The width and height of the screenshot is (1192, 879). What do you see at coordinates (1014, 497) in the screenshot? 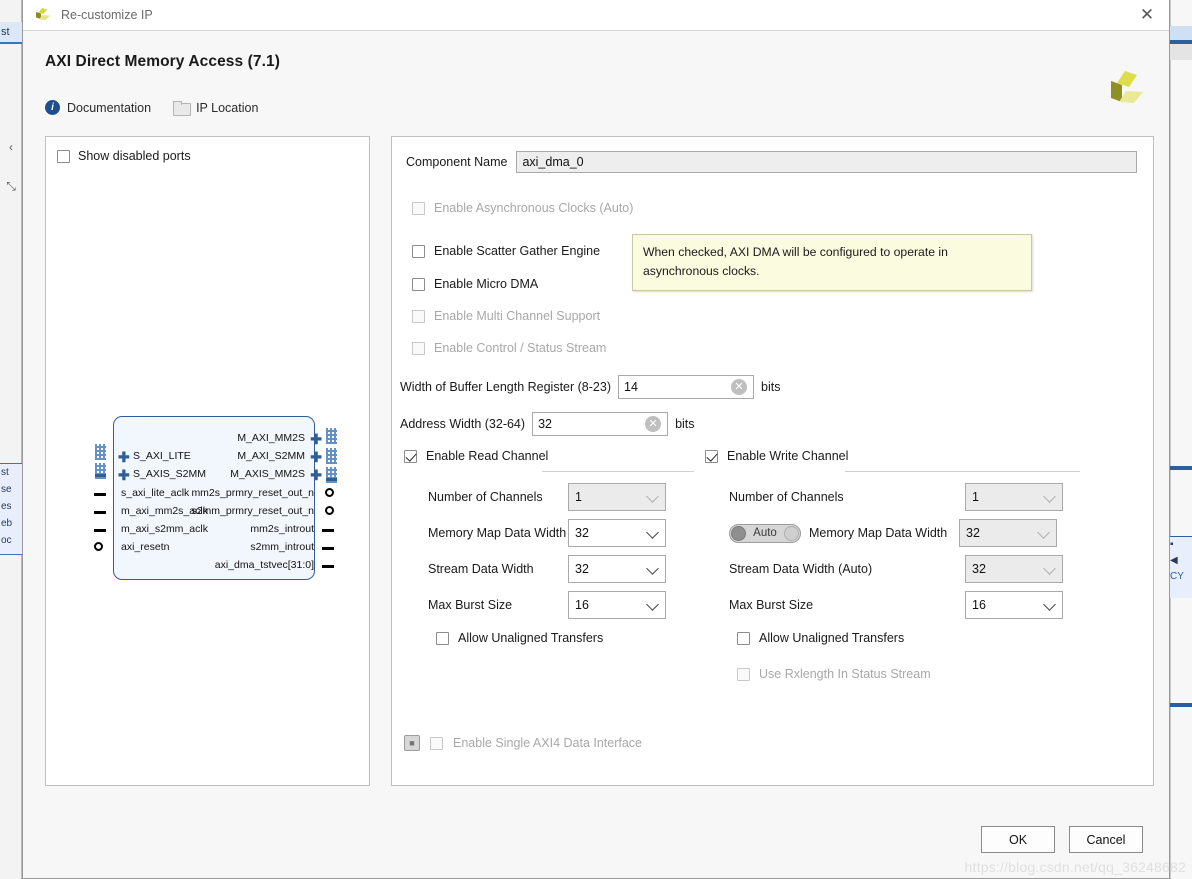
I see `write-number-of-channels-select: 1` at bounding box center [1014, 497].